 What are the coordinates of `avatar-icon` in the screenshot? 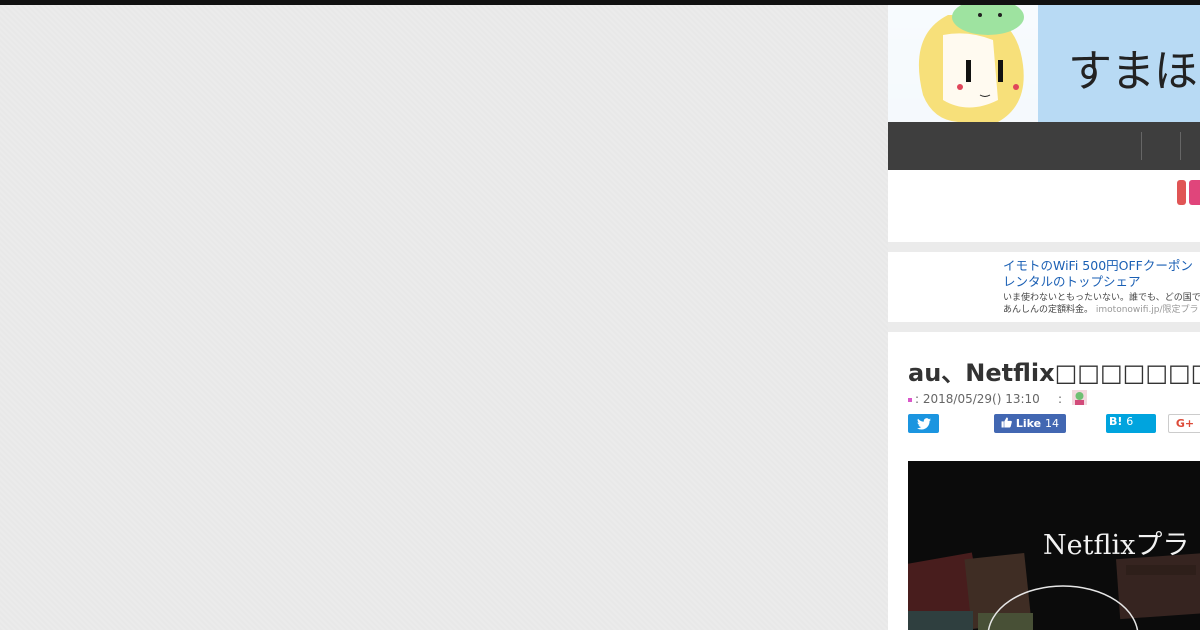 It's located at (1079, 397).